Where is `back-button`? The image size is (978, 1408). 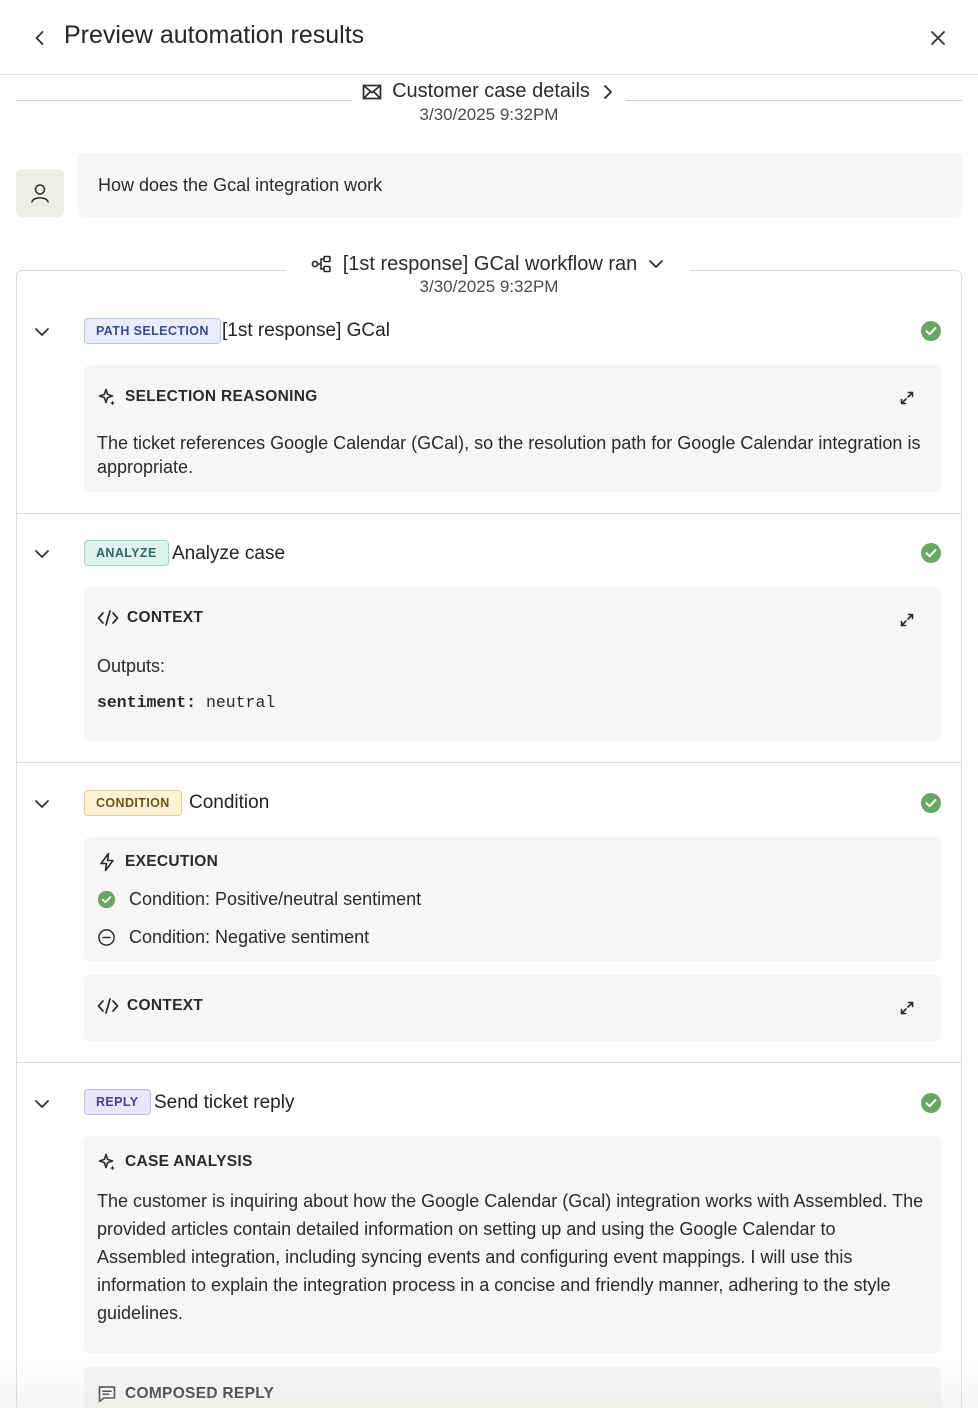
back-button is located at coordinates (40, 38).